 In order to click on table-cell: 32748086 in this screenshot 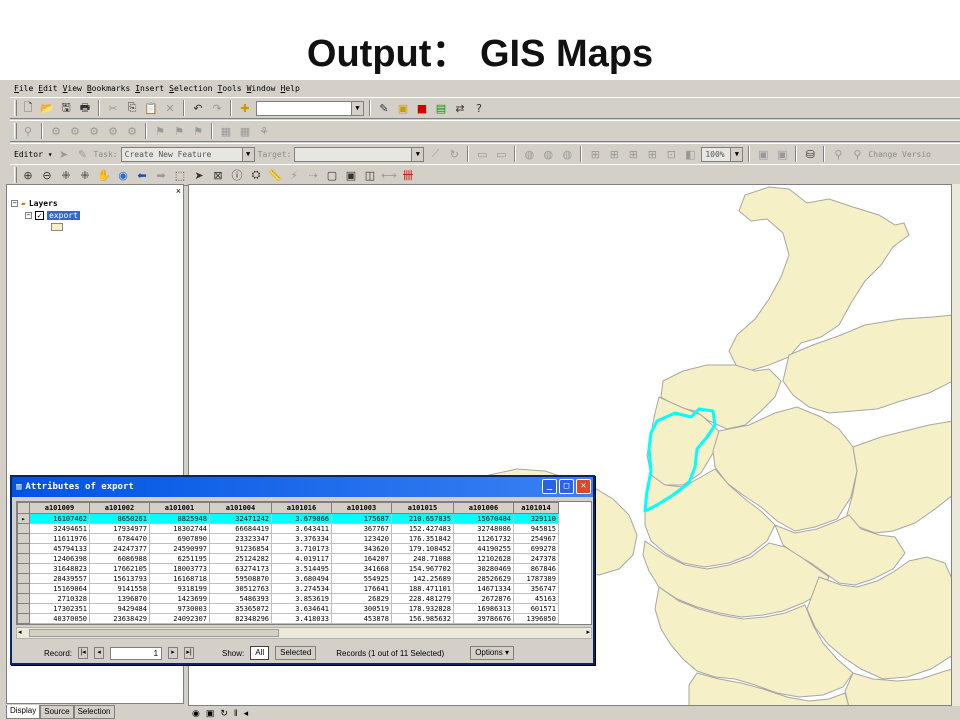, I will do `click(483, 528)`.